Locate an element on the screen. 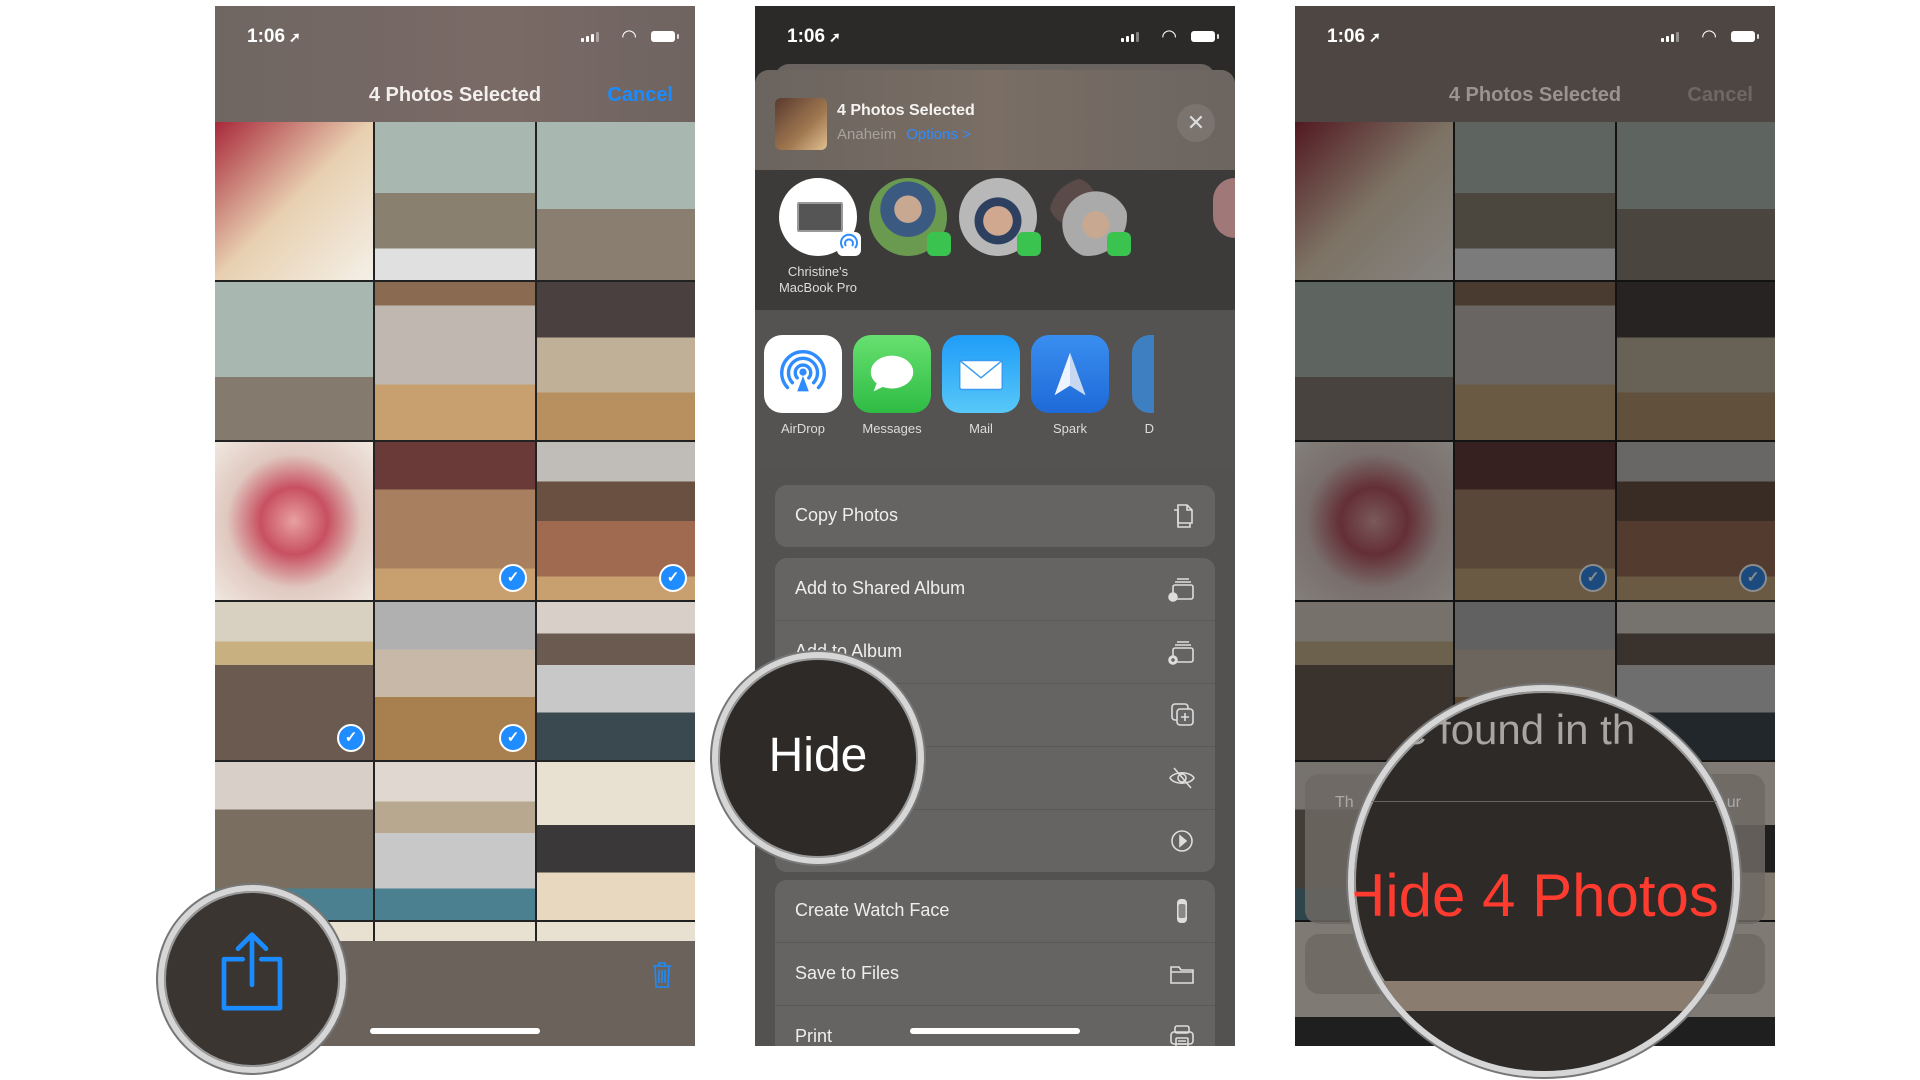 This screenshot has width=1920, height=1080. app-spark: Spark is located at coordinates (1070, 385).